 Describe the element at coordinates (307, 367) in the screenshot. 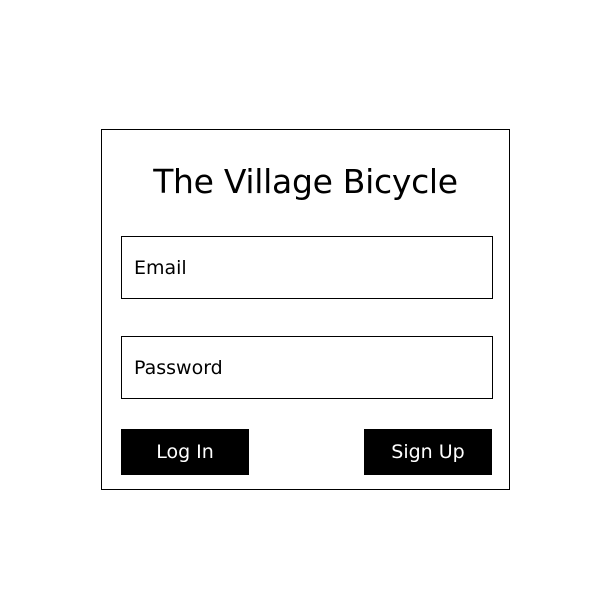

I see `password-field` at that location.